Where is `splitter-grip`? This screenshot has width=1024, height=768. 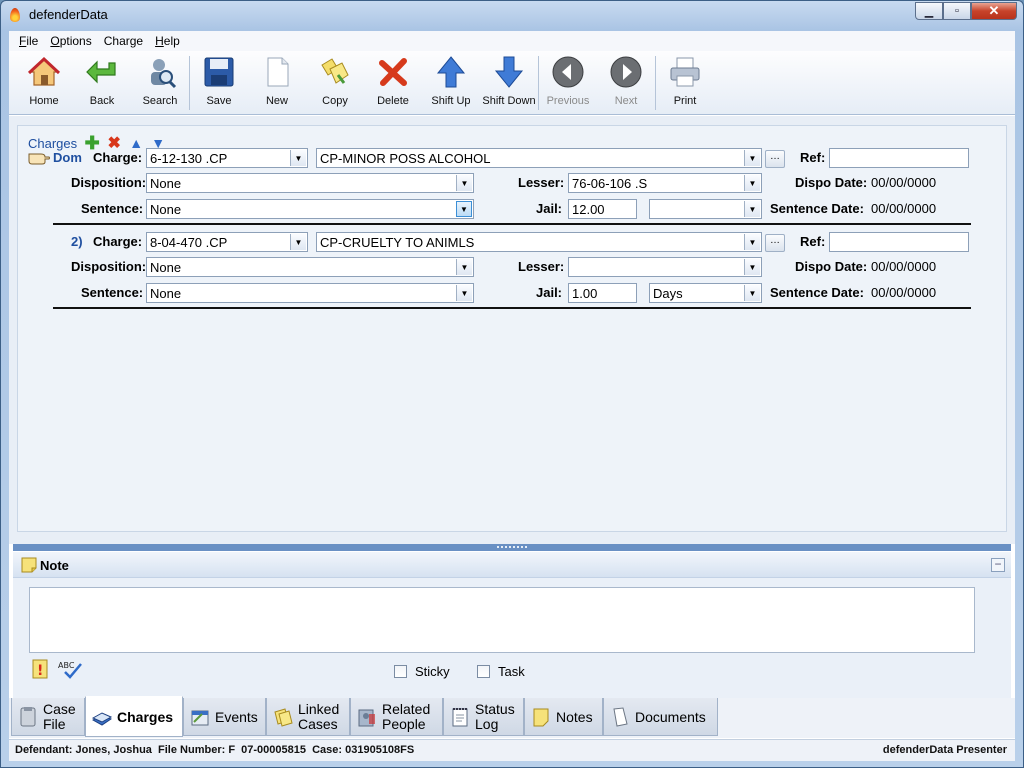
splitter-grip is located at coordinates (512, 547).